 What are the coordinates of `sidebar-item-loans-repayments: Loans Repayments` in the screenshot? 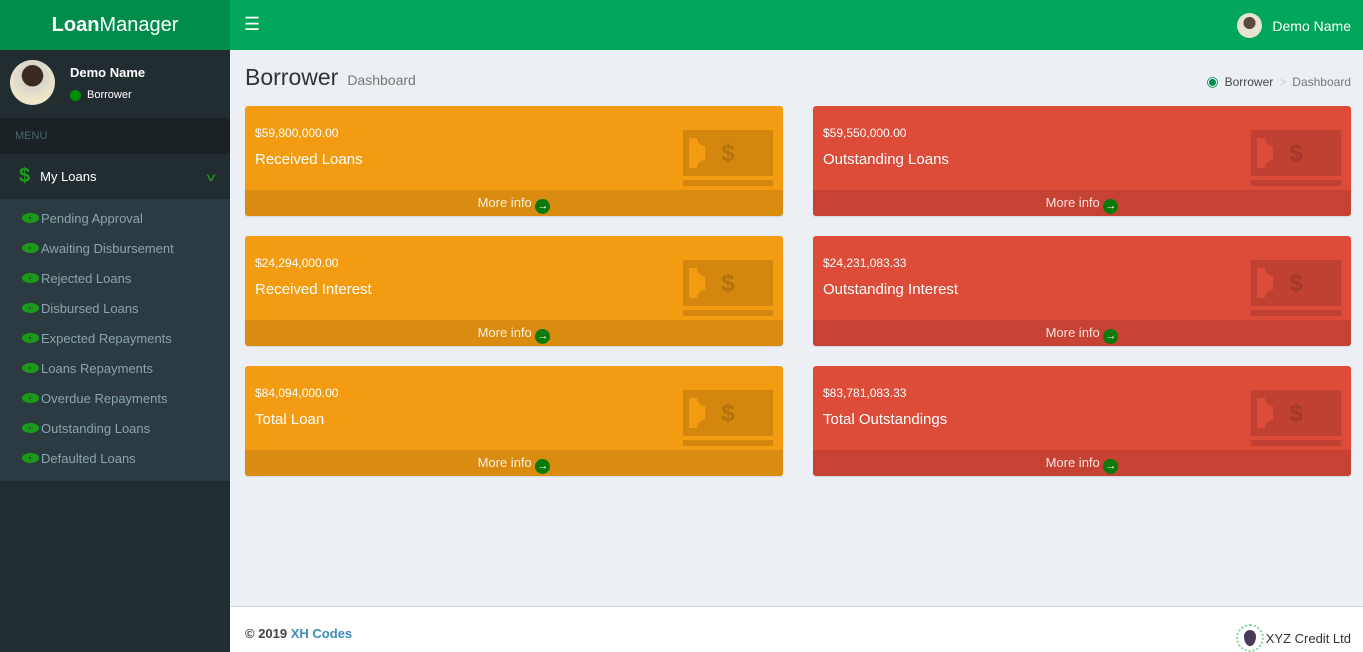 It's located at (115, 368).